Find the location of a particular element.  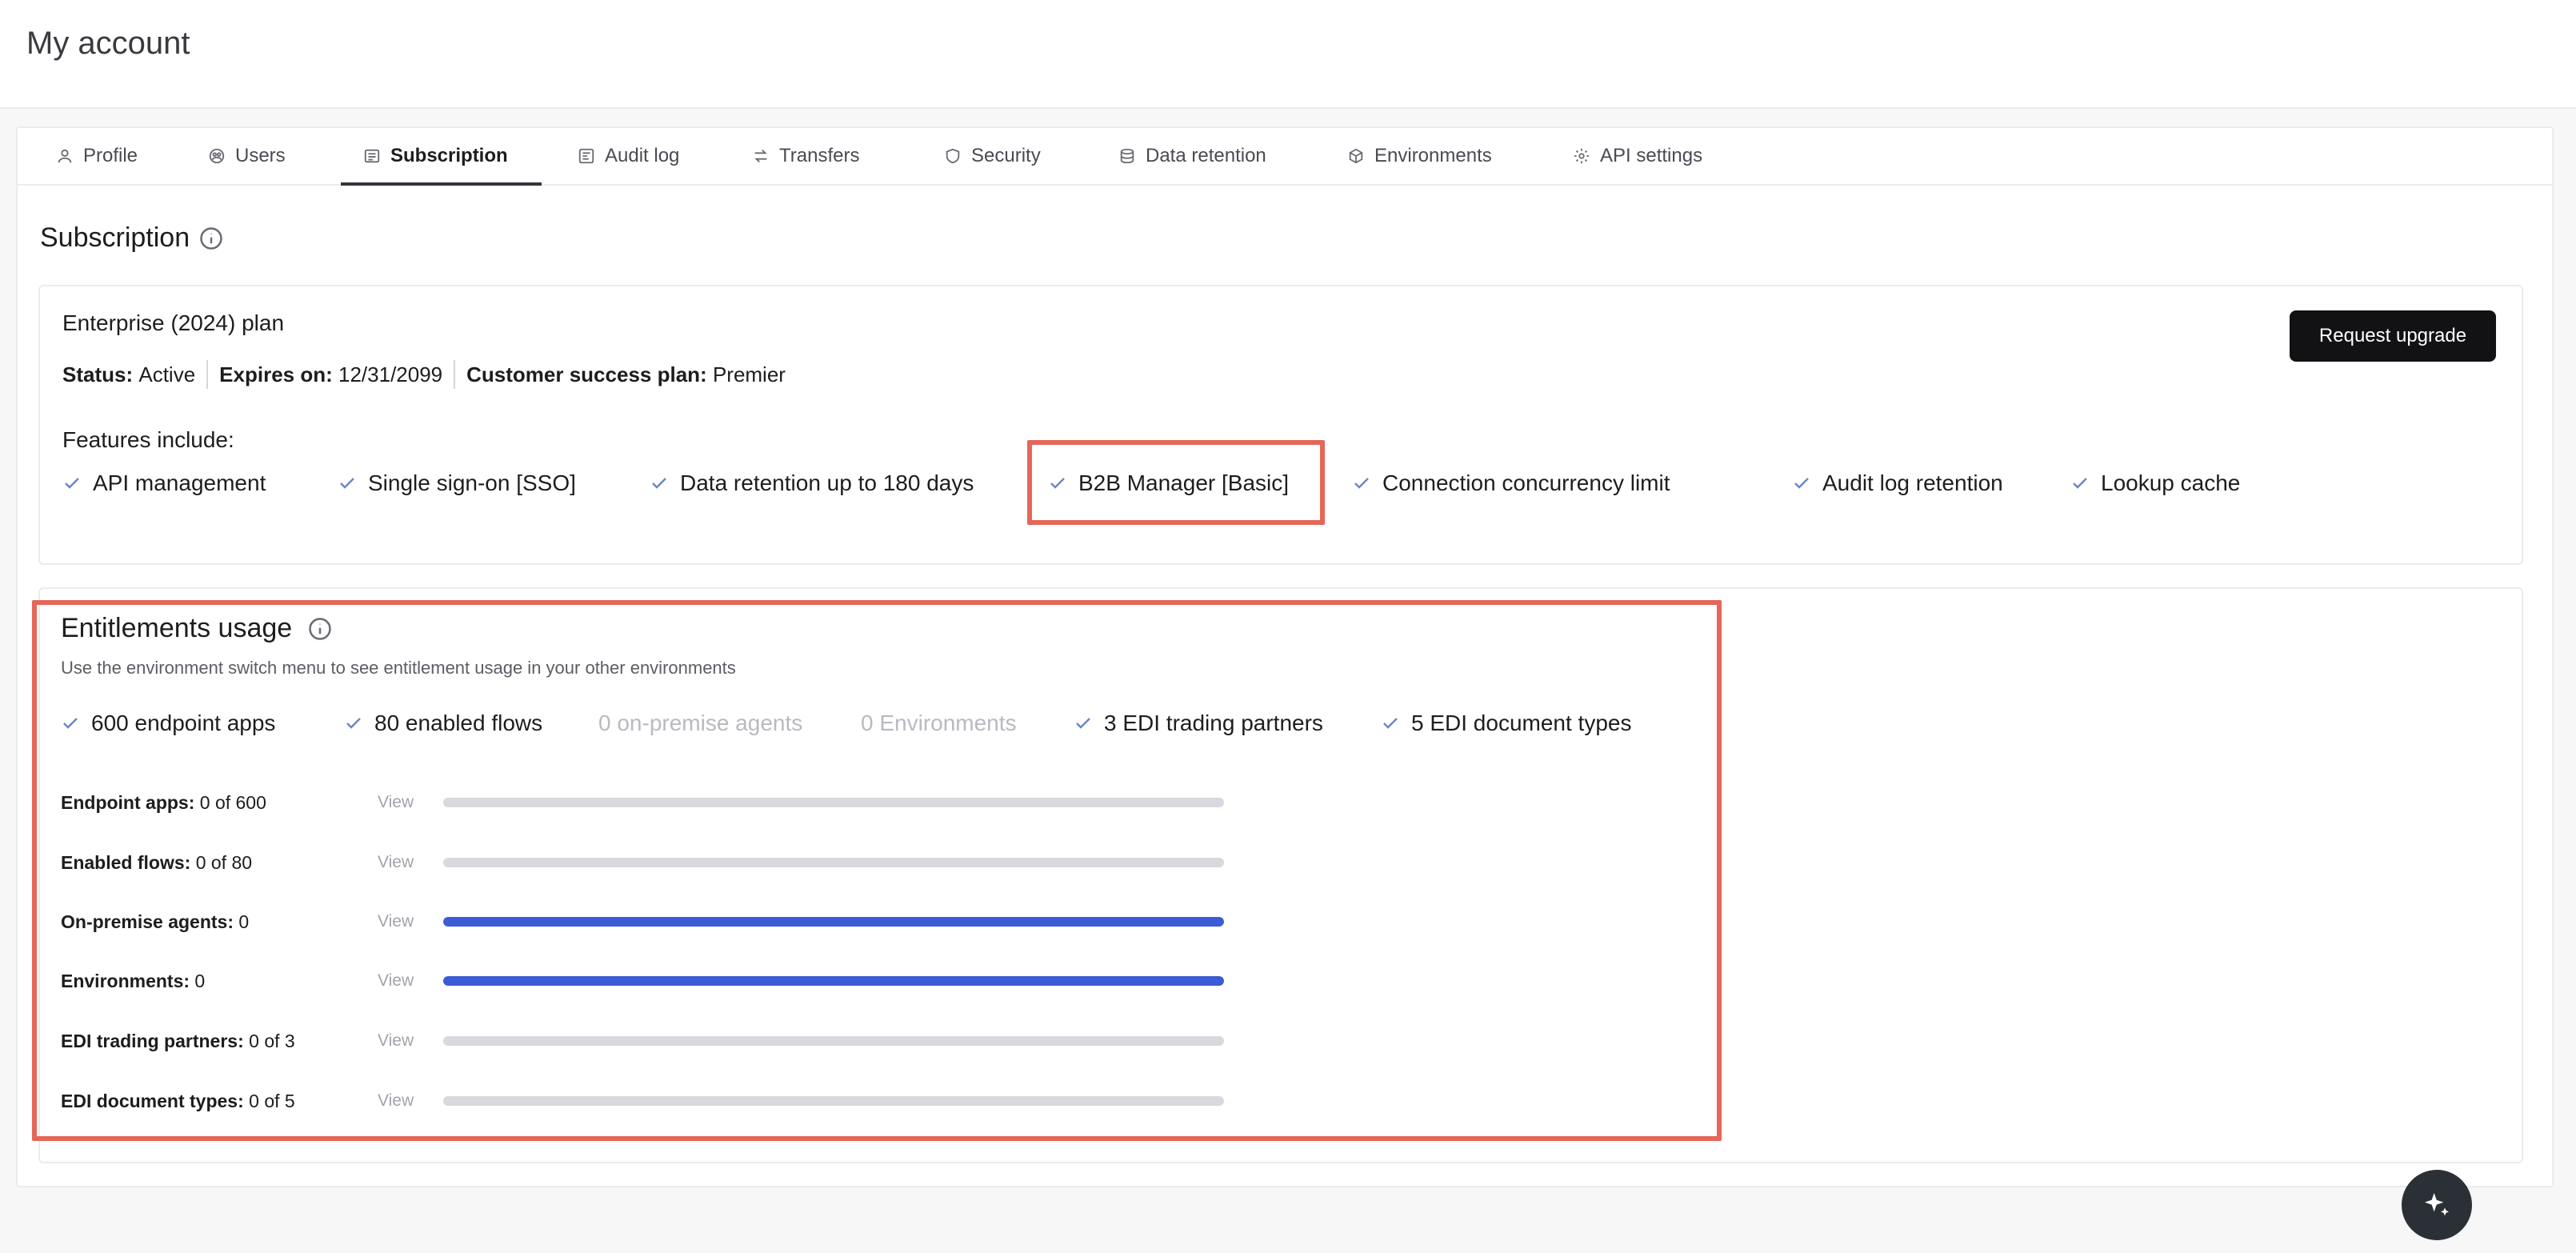

feature-label: Lookup cache is located at coordinates (2171, 483).